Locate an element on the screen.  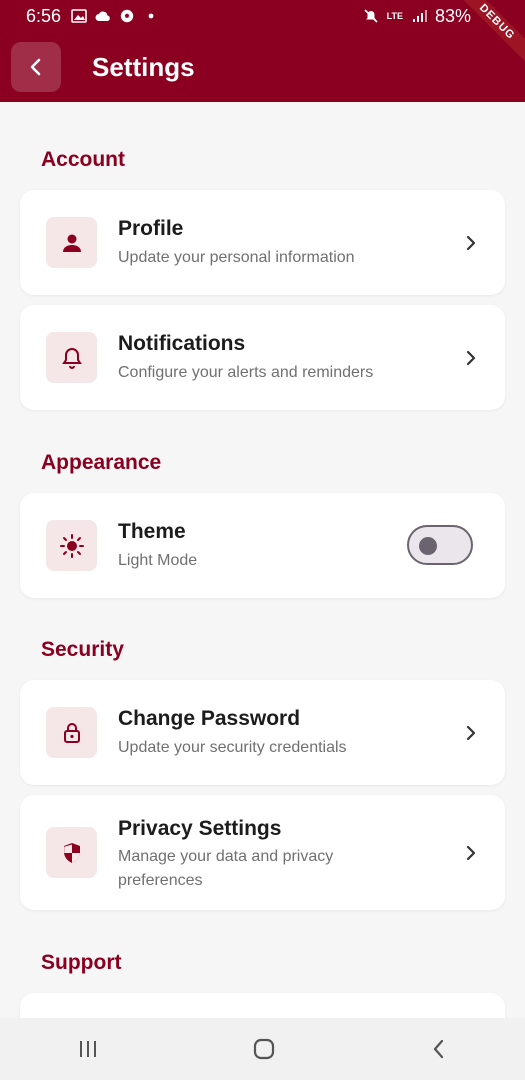
gallery-icon is located at coordinates (79, 16).